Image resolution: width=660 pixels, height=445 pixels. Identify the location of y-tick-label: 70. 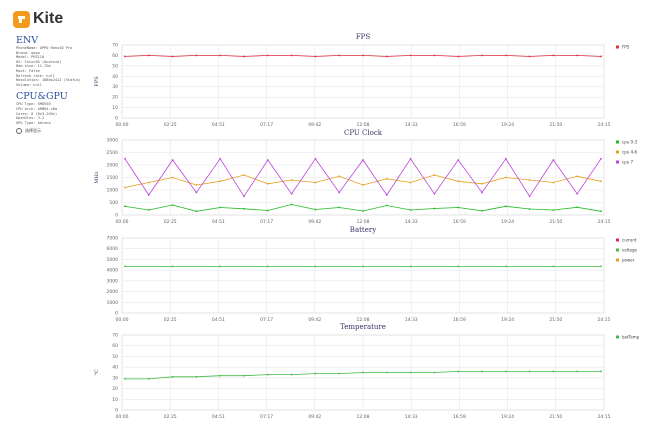
(115, 336).